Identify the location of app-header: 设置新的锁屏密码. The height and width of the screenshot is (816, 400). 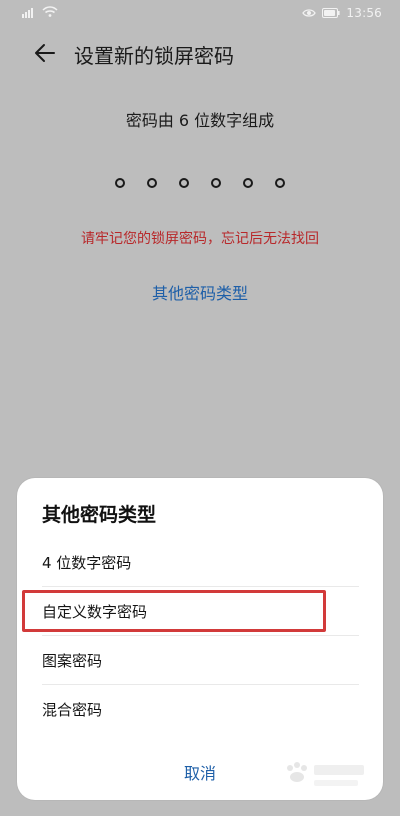
(200, 54).